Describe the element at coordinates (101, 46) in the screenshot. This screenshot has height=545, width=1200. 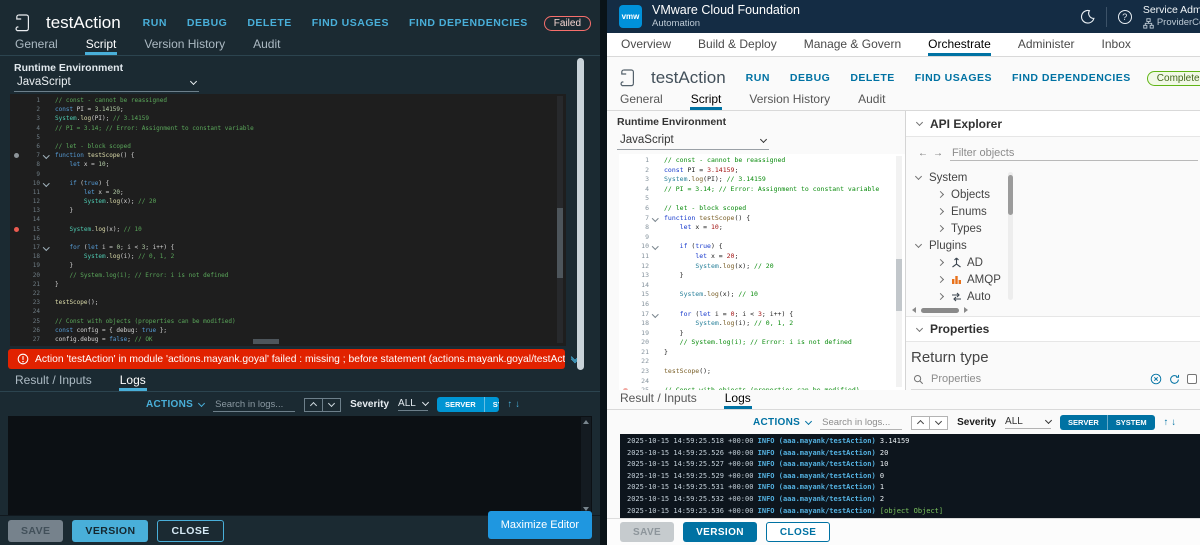
I see `tab-script: Script` at that location.